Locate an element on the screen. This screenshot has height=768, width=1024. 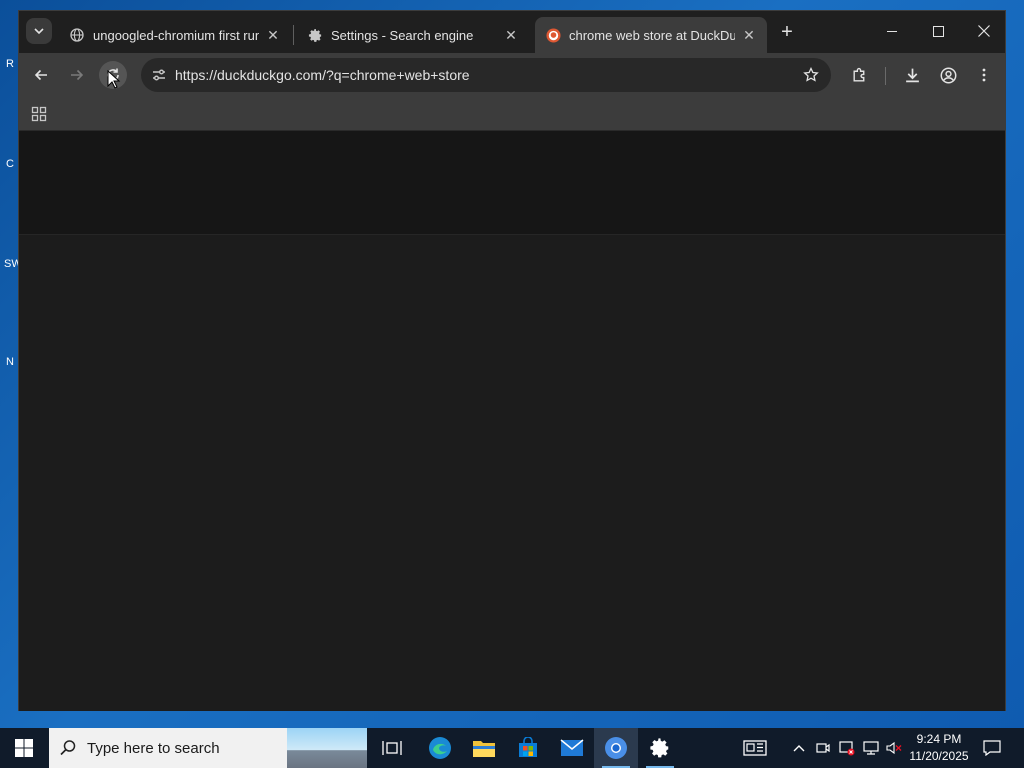
start-button is located at coordinates (24, 748).